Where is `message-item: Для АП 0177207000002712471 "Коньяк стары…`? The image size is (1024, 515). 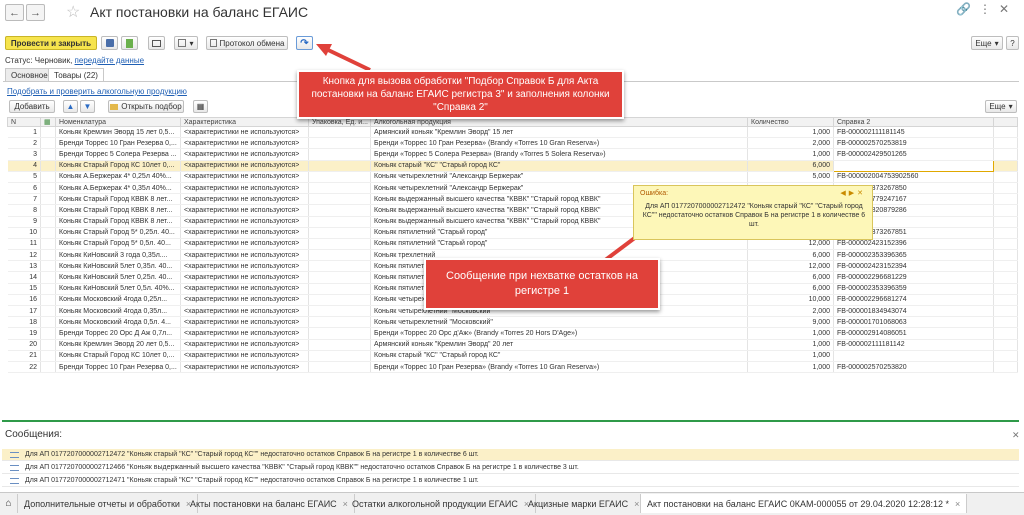 message-item: Для АП 0177207000002712471 "Коньяк стары… is located at coordinates (510, 481).